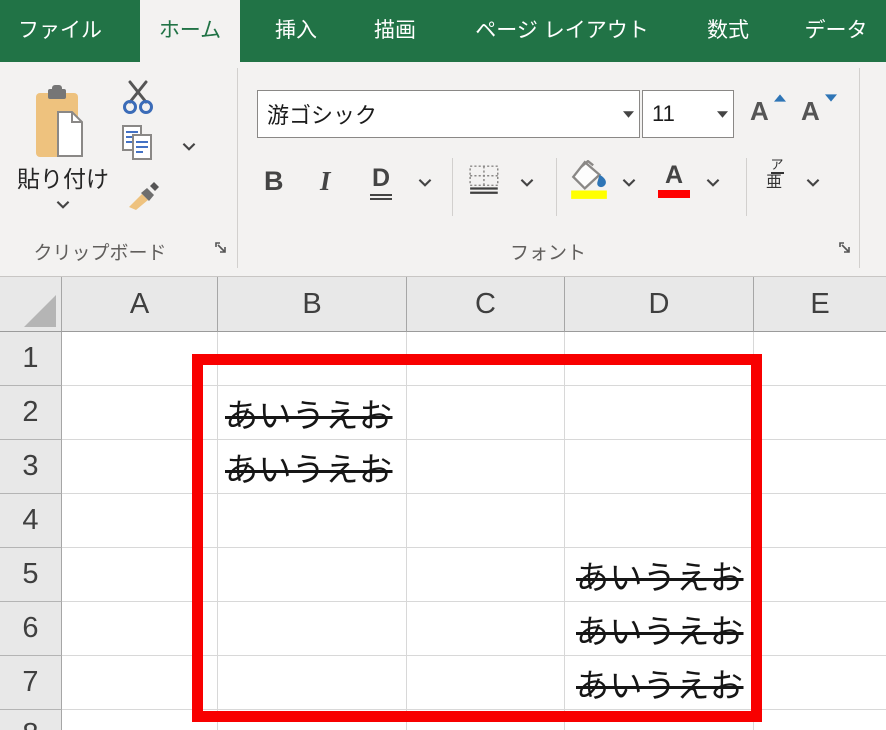 This screenshot has width=886, height=730. What do you see at coordinates (768, 110) in the screenshot?
I see `increase-font-size-button: A` at bounding box center [768, 110].